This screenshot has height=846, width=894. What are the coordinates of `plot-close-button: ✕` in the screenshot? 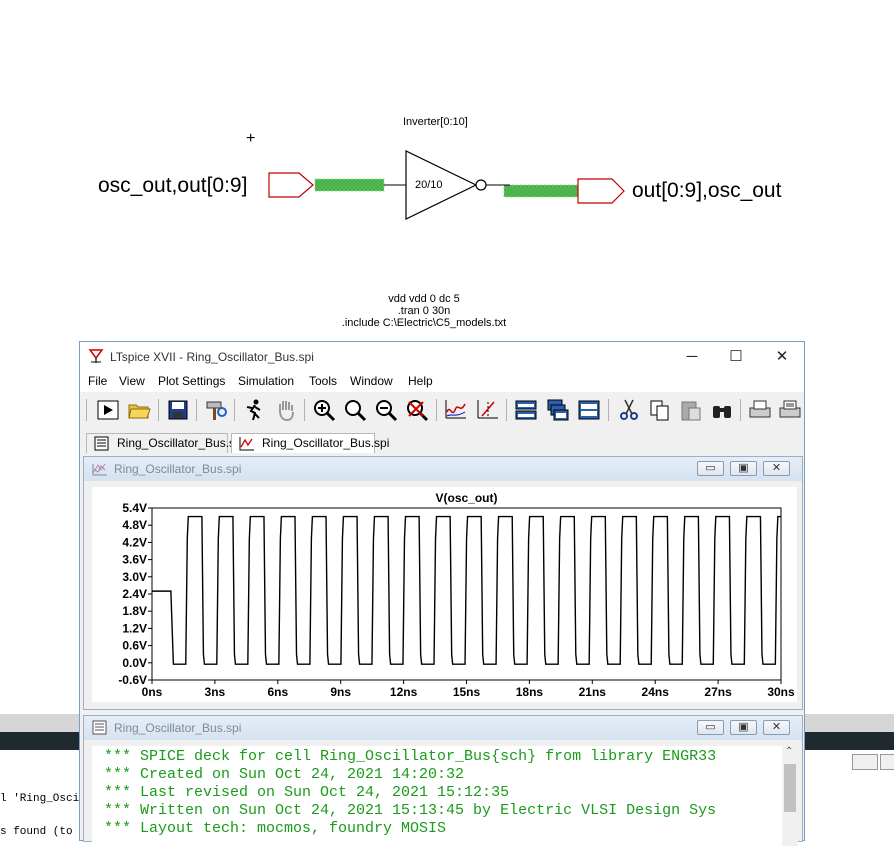 It's located at (776, 468).